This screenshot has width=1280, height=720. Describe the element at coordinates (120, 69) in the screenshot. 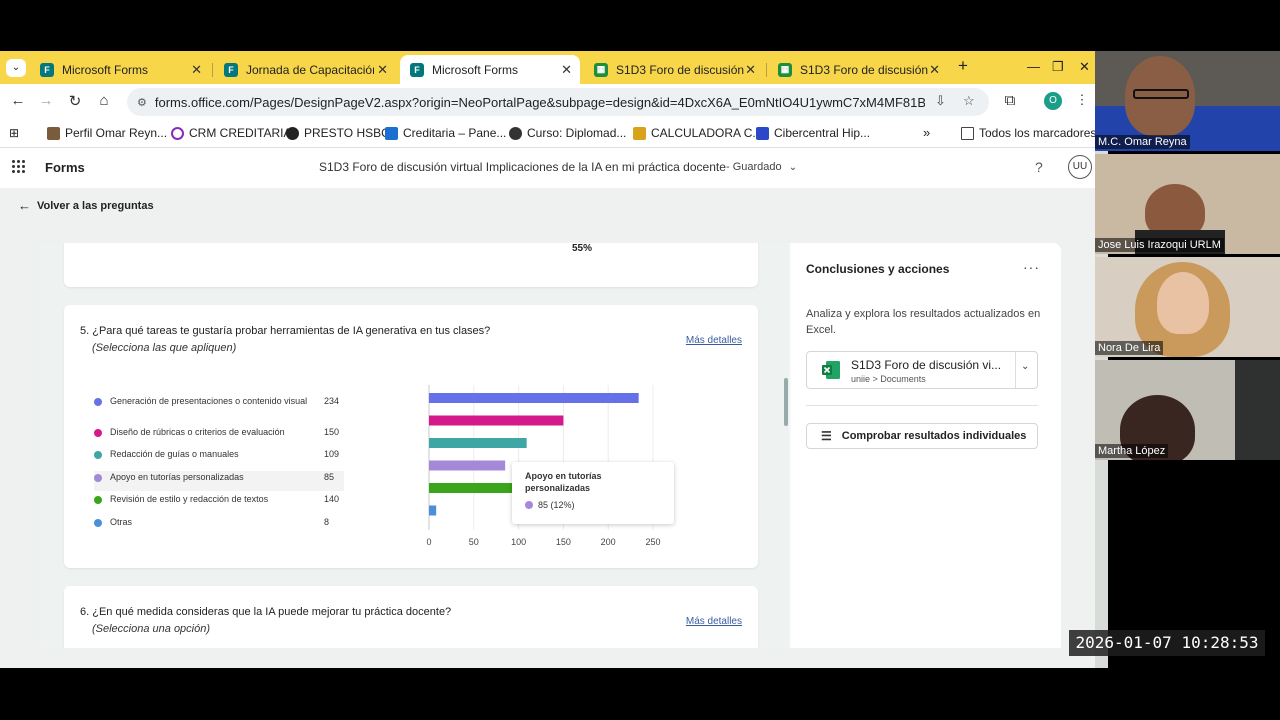

I see `tab-microsoft-forms-1: F Microsoft Forms ✕` at that location.